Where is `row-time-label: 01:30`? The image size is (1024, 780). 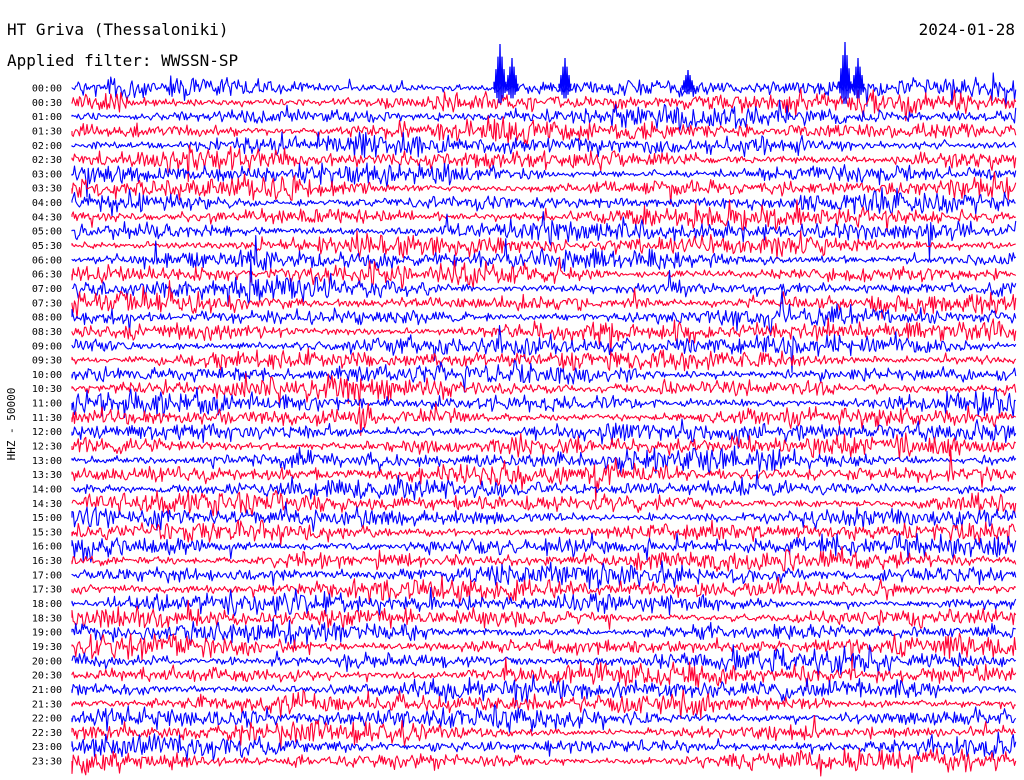
row-time-label: 01:30 is located at coordinates (47, 131).